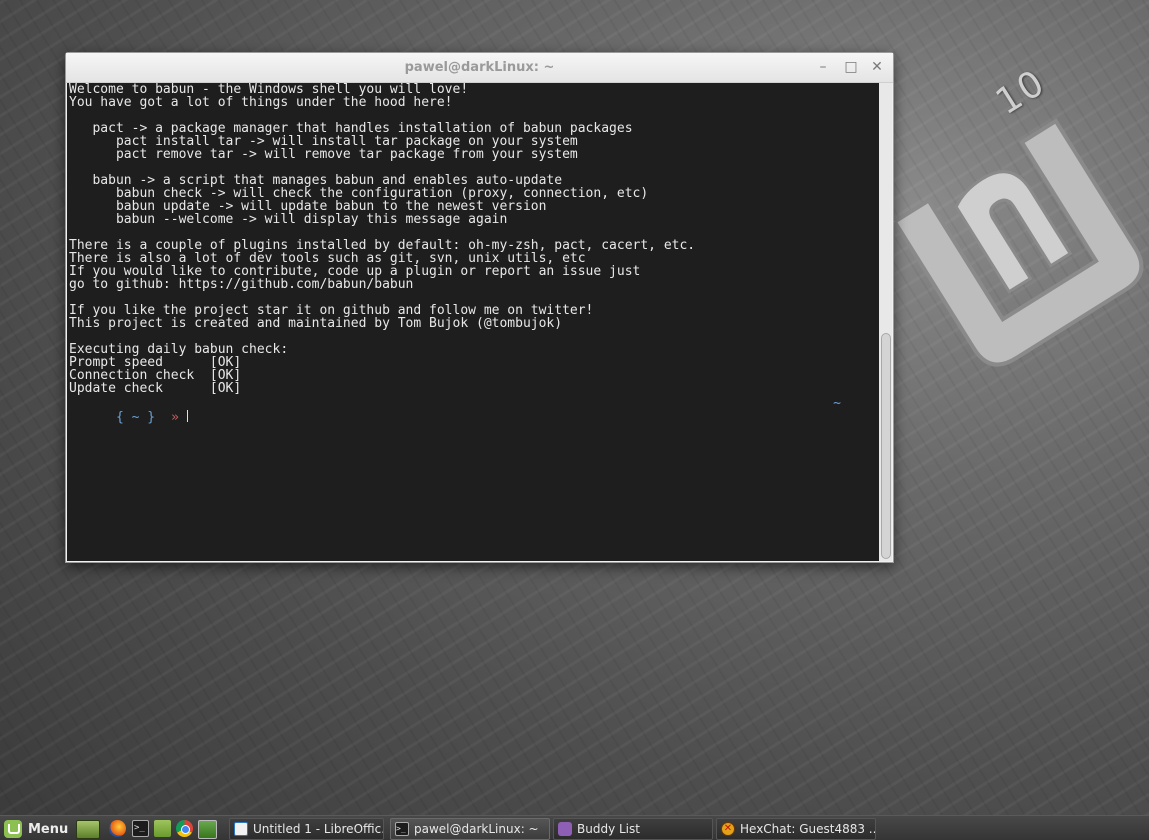 This screenshot has height=840, width=1149. Describe the element at coordinates (476, 829) in the screenshot. I see `task-label: pawel@darkLinux: ~` at that location.